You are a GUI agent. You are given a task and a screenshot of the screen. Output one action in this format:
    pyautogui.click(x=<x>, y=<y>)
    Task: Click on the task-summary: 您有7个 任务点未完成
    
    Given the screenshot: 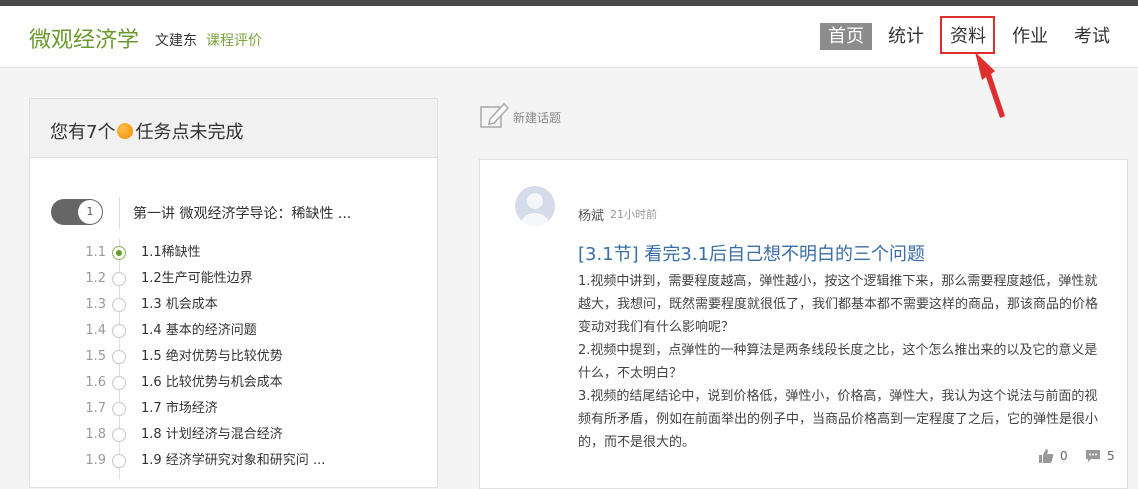 What is the action you would take?
    pyautogui.click(x=233, y=128)
    